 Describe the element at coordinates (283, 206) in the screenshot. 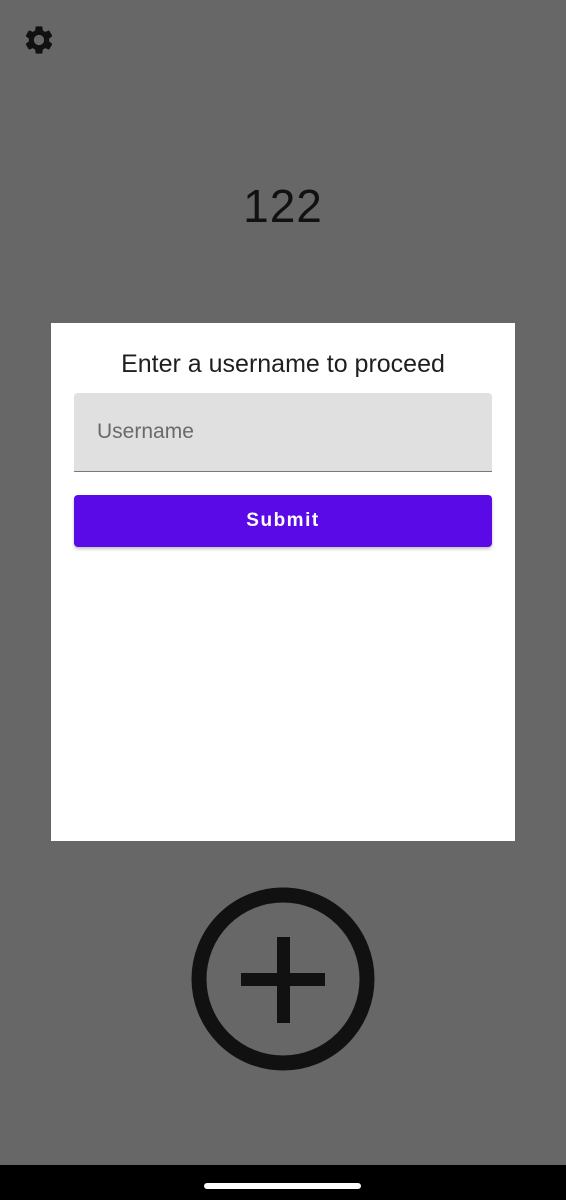

I see `counter-value: 122` at that location.